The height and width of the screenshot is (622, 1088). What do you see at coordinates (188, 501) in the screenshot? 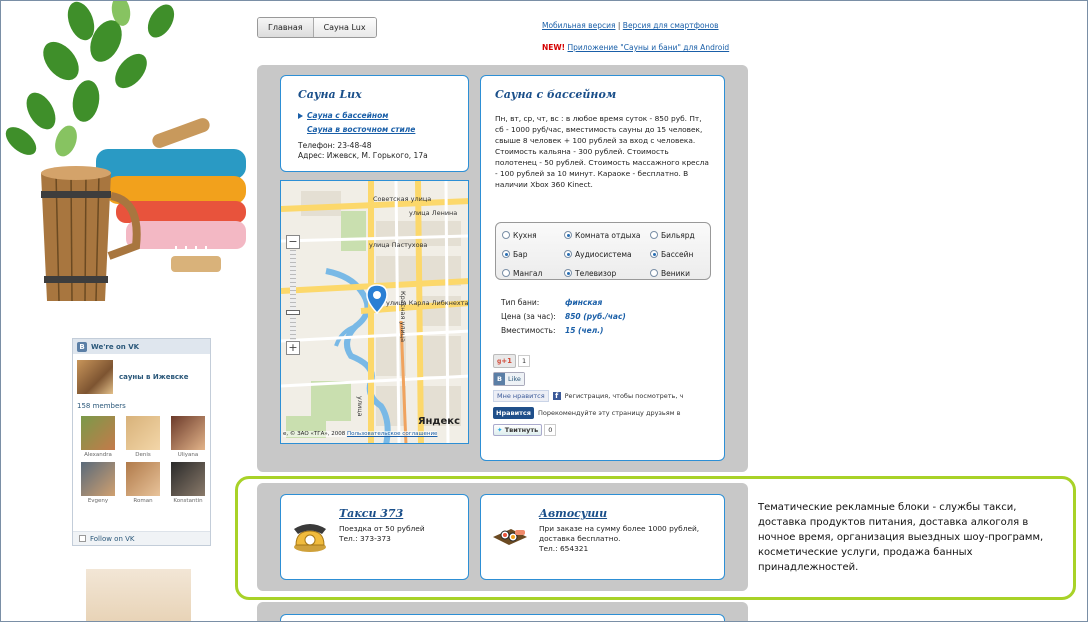
I see `vk-member-name: Konstantin` at bounding box center [188, 501].